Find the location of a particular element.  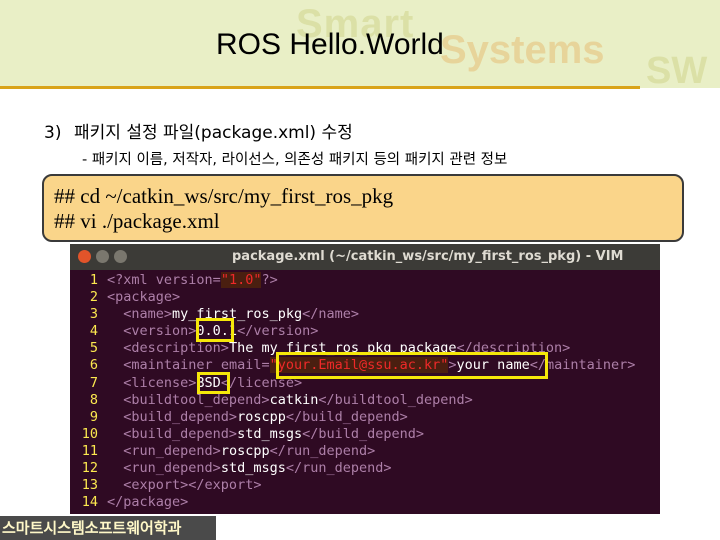

line-number: 12 is located at coordinates (89, 468).